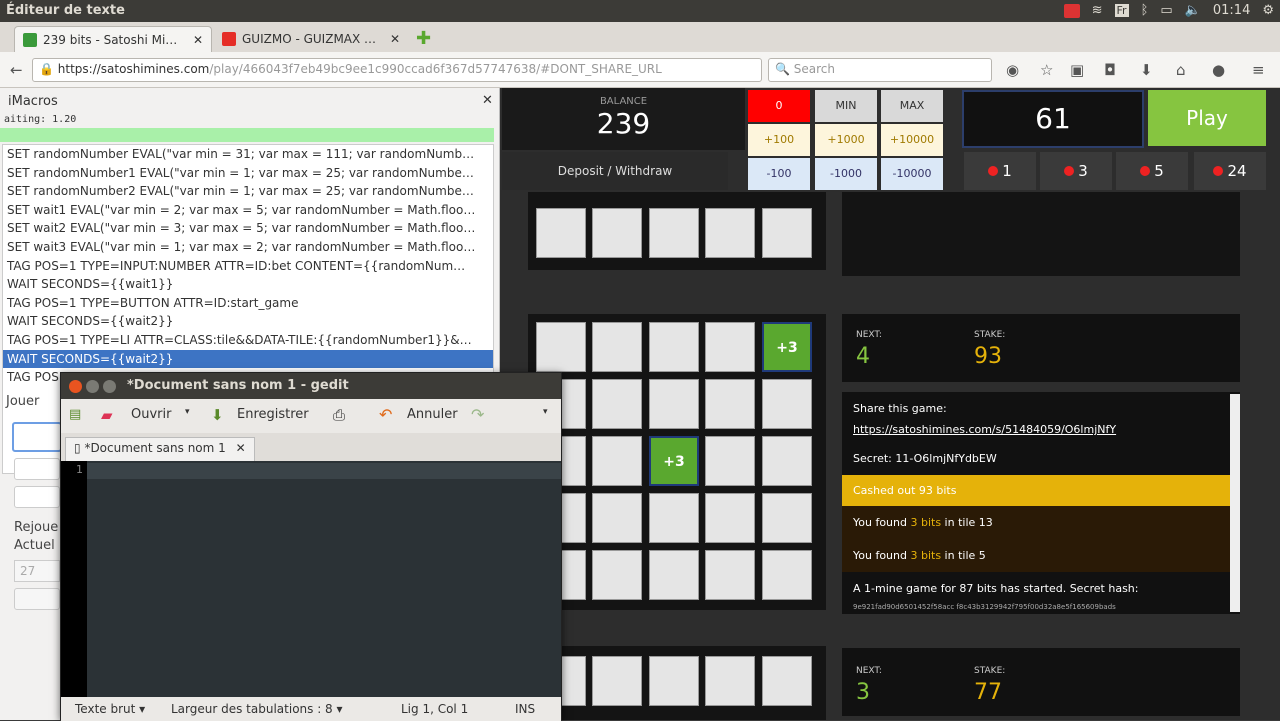  Describe the element at coordinates (912, 106) in the screenshot. I see `bet-max-button: MAX` at that location.